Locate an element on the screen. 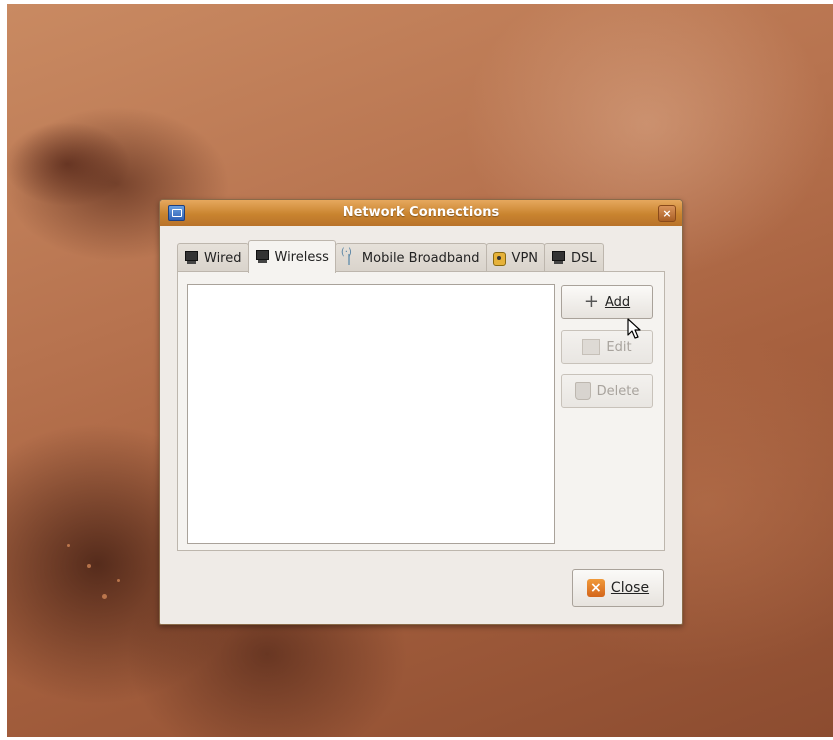 The width and height of the screenshot is (833, 740). tab-label: DSL is located at coordinates (584, 258).